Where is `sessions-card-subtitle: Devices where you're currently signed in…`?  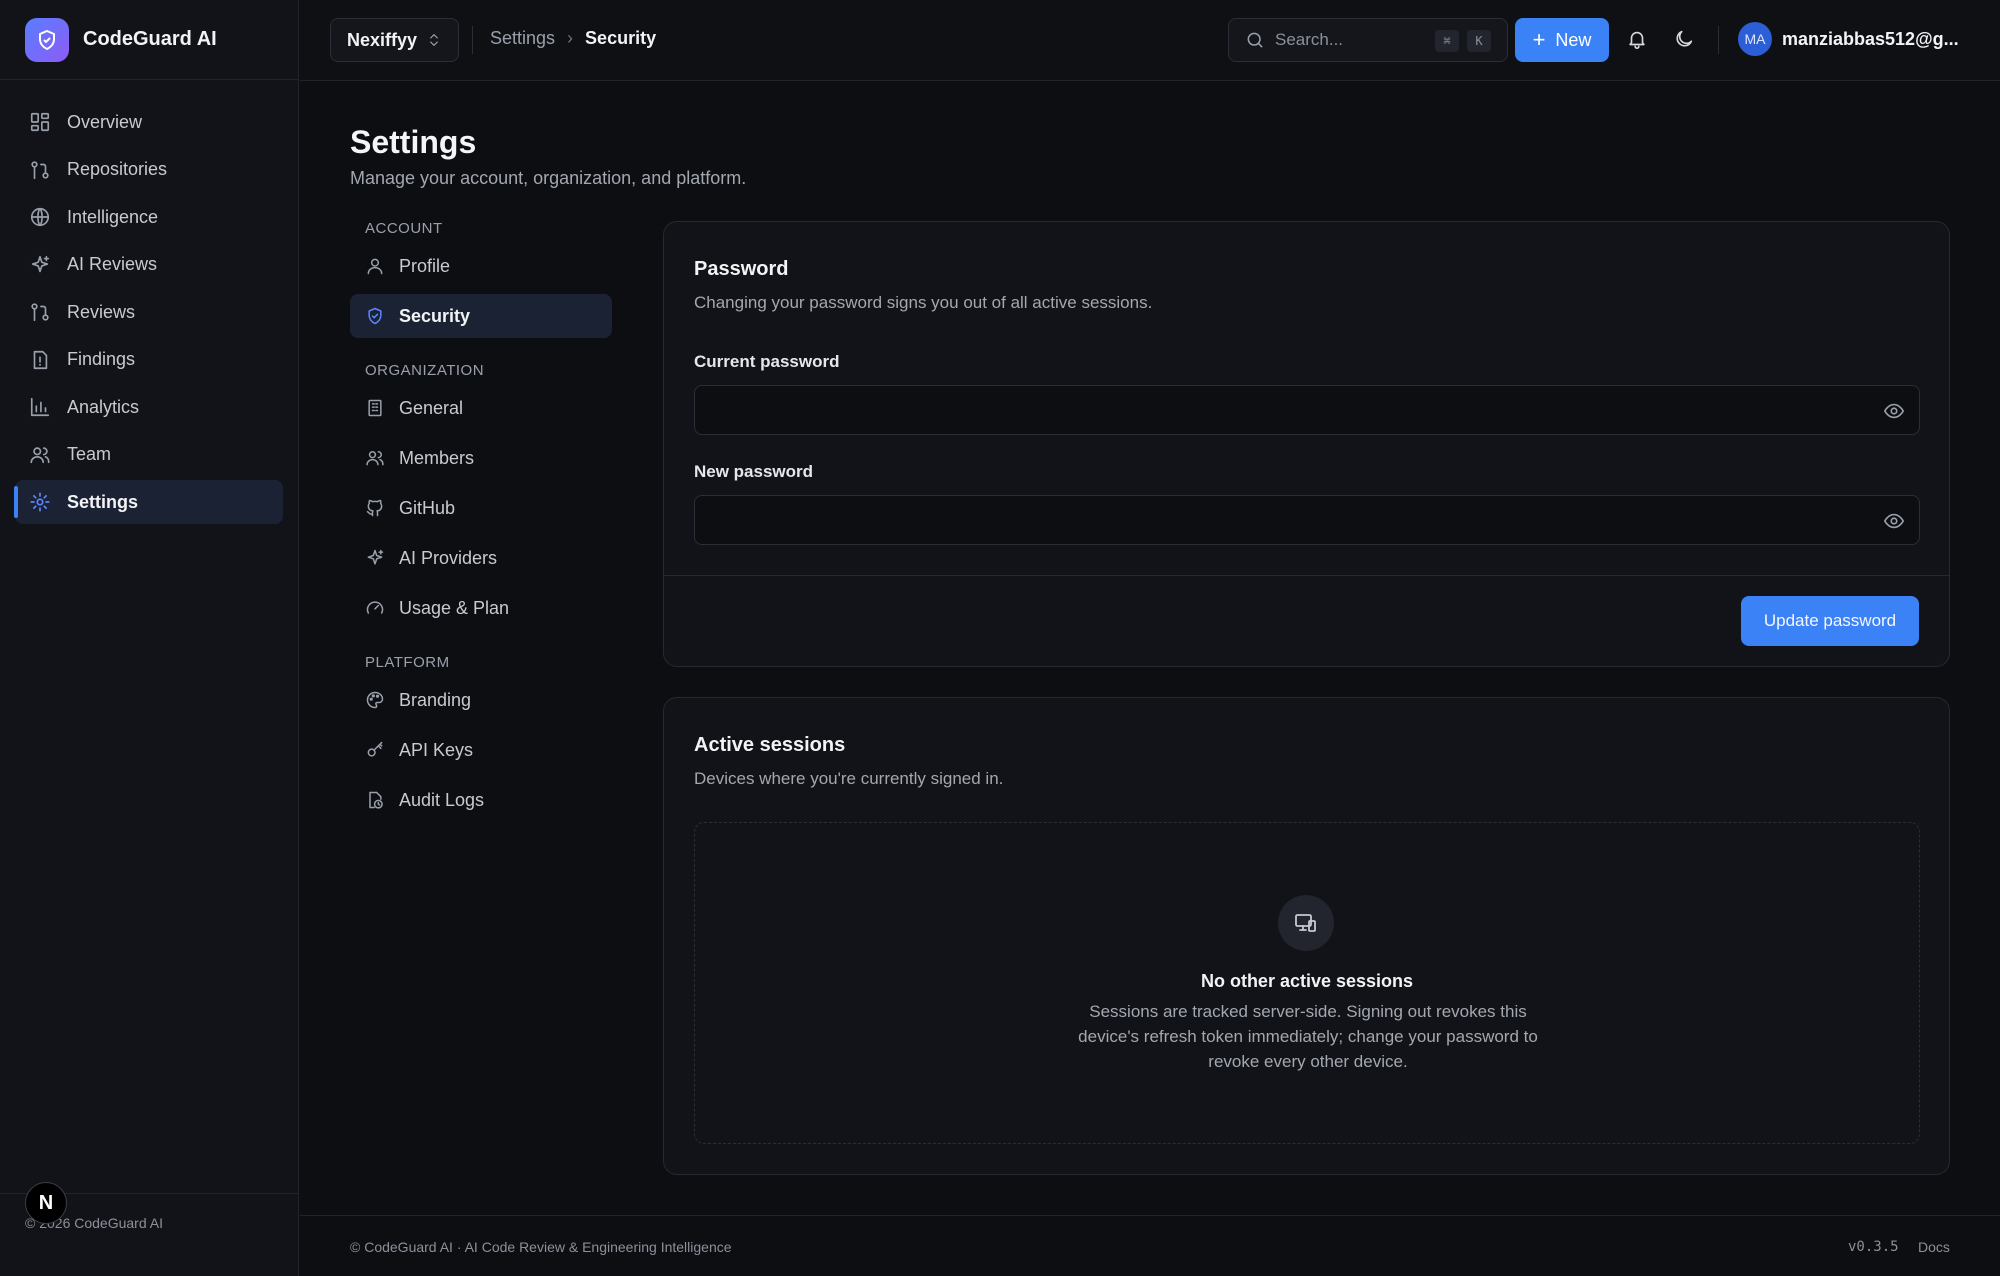
sessions-card-subtitle: Devices where you're currently signed in… is located at coordinates (849, 778).